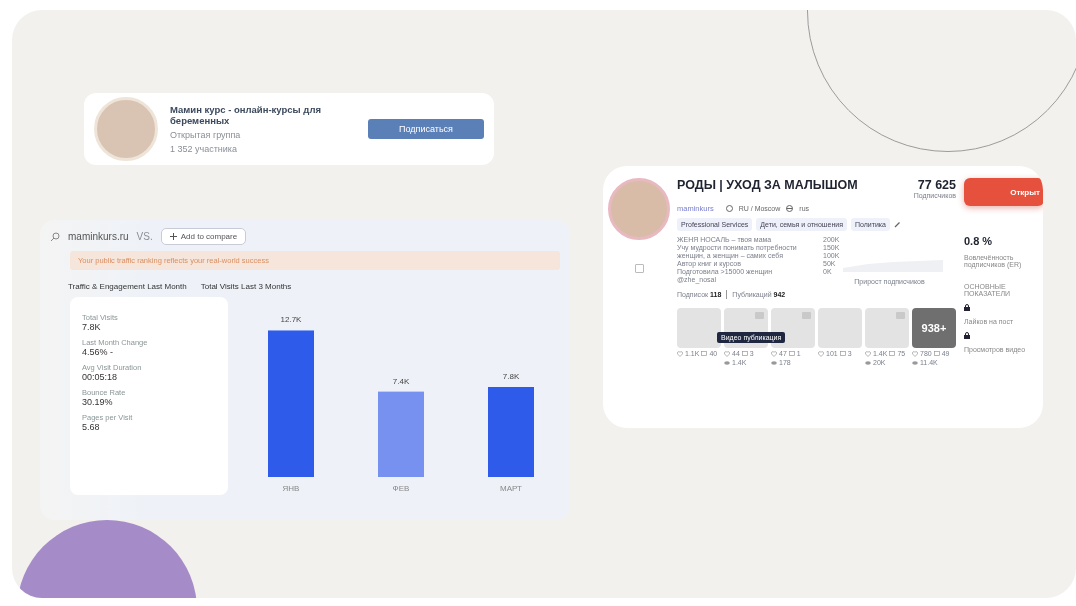  What do you see at coordinates (203, 236) in the screenshot?
I see `add-to-compare-button: Add to compare` at bounding box center [203, 236].